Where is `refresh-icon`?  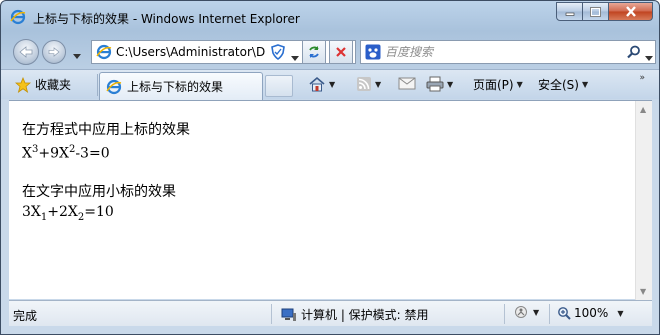
refresh-icon is located at coordinates (314, 52).